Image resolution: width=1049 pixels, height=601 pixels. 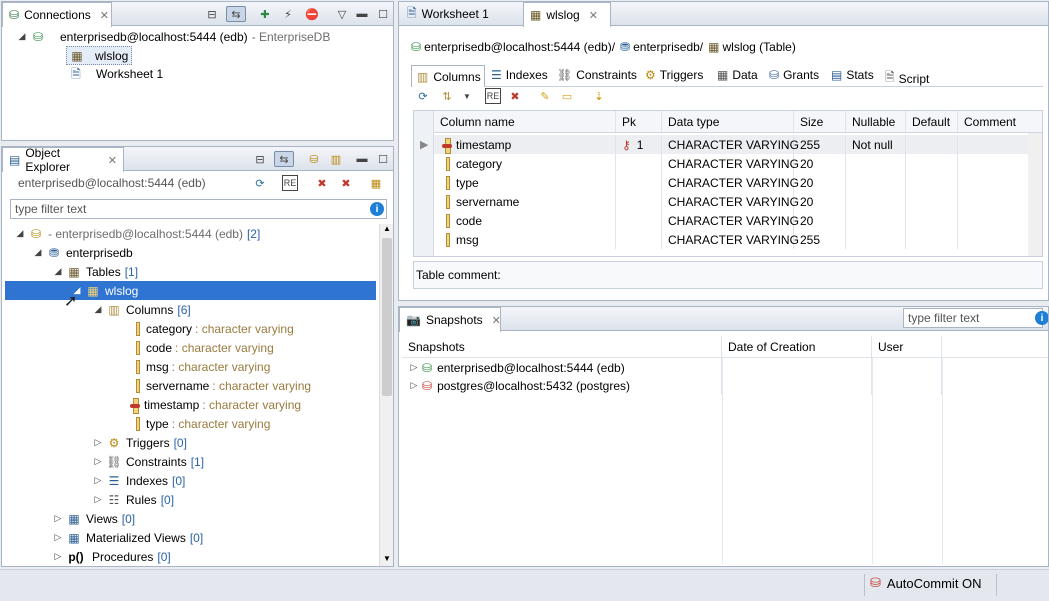 I want to click on view-menu-icon: ▽, so click(x=342, y=14).